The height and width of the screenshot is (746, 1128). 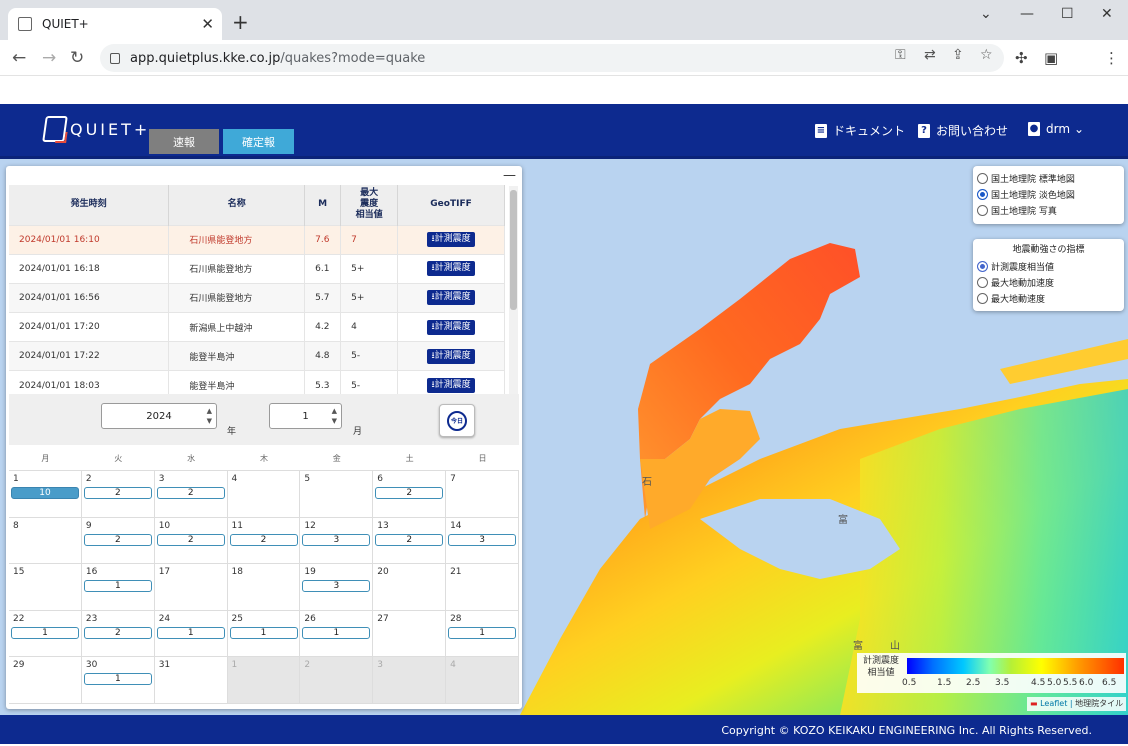 What do you see at coordinates (1021, 58) in the screenshot?
I see `extensions-icon: ✣` at bounding box center [1021, 58].